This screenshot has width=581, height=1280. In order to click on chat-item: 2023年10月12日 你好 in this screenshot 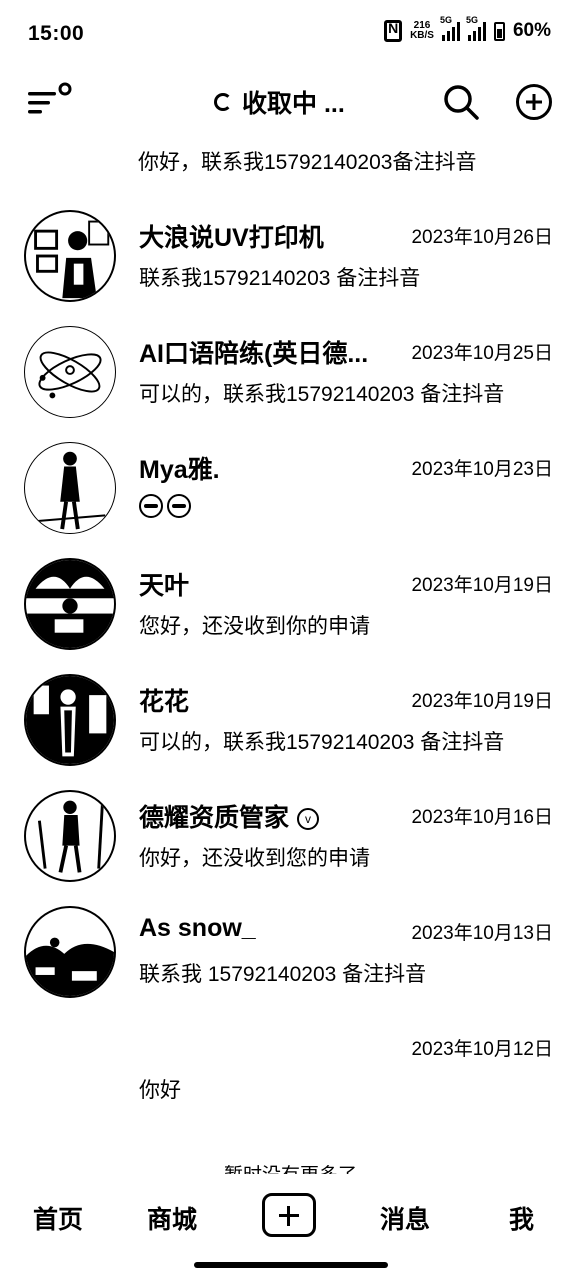, I will do `click(290, 1080)`.